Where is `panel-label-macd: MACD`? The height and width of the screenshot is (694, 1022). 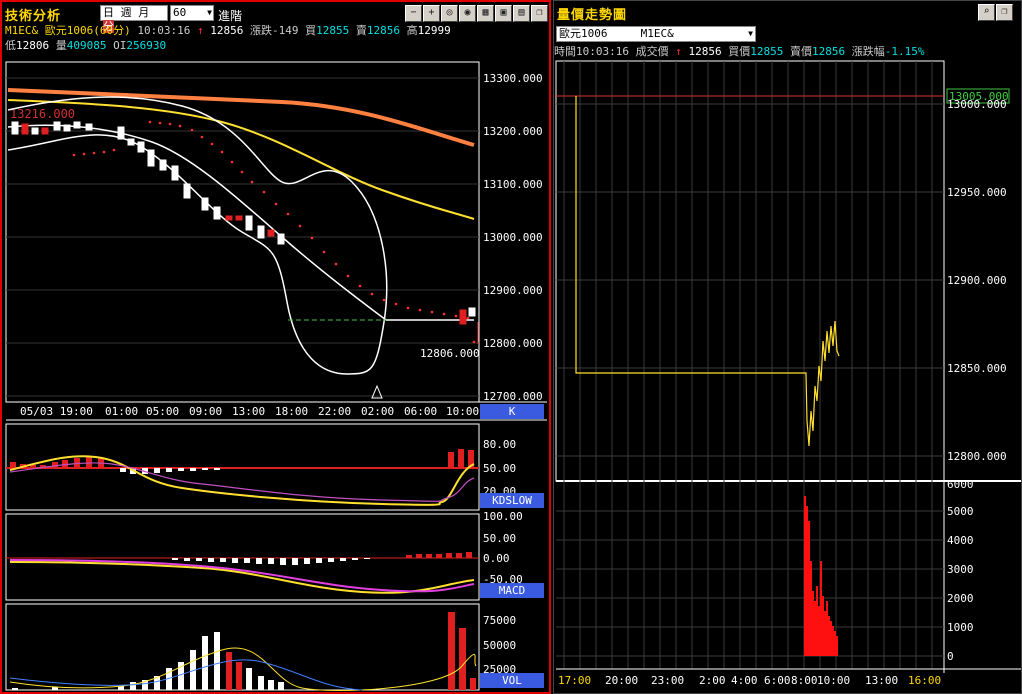
panel-label-macd: MACD is located at coordinates (512, 590).